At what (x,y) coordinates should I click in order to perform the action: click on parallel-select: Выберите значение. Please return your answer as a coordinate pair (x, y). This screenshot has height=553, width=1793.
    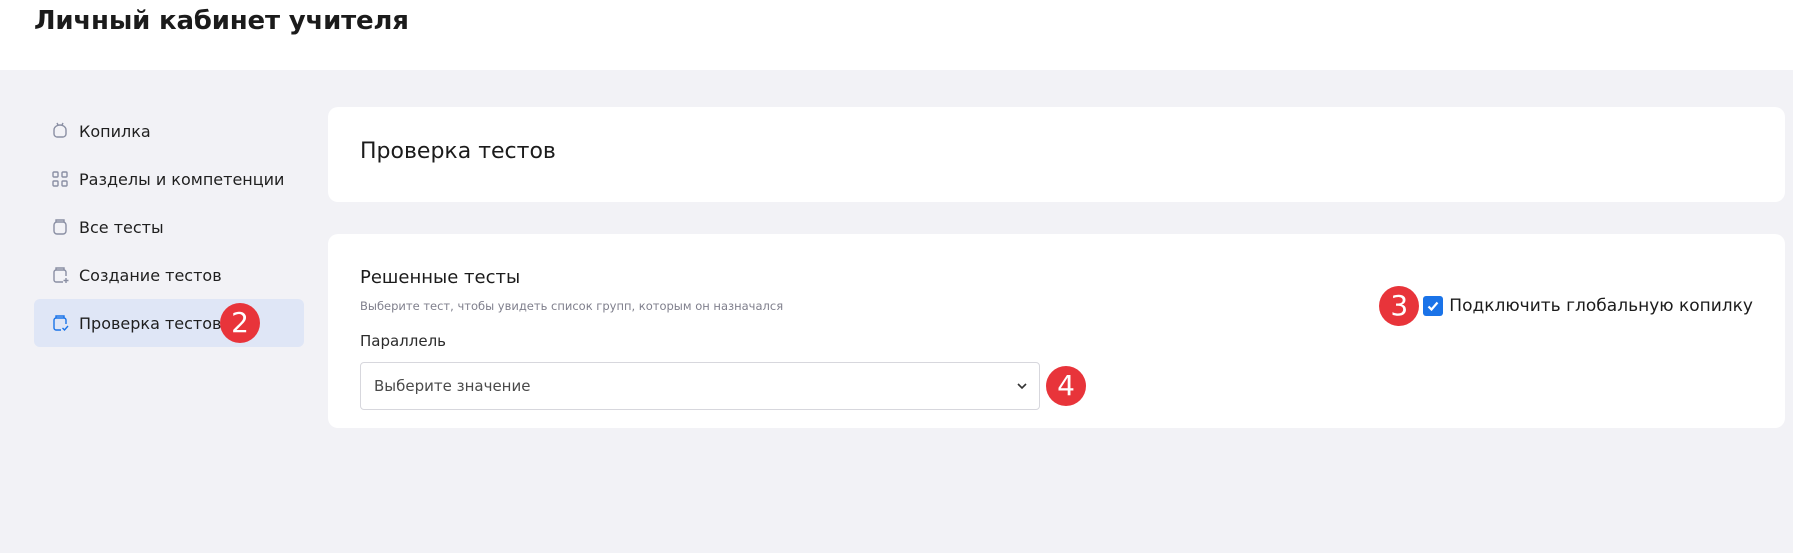
    Looking at the image, I should click on (700, 386).